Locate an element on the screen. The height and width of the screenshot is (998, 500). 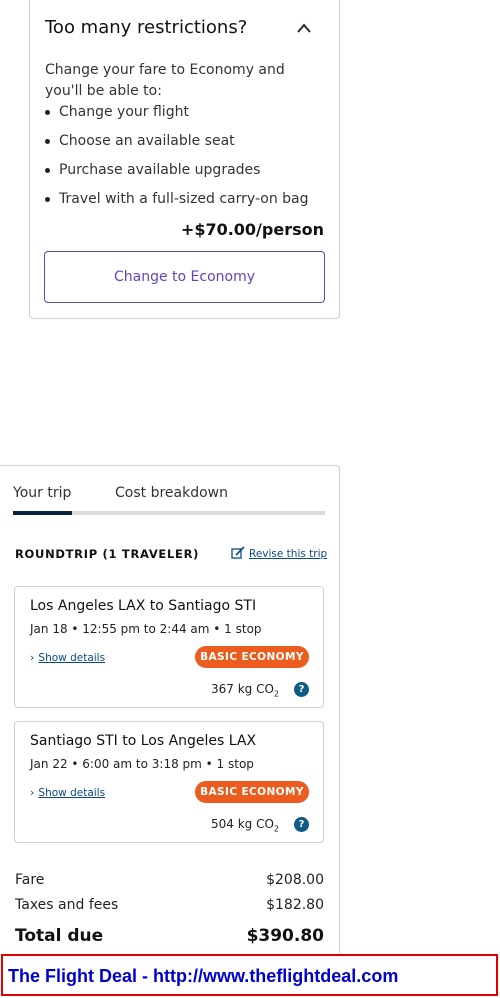
upgrade-card-title: Too many restrictions? is located at coordinates (146, 27).